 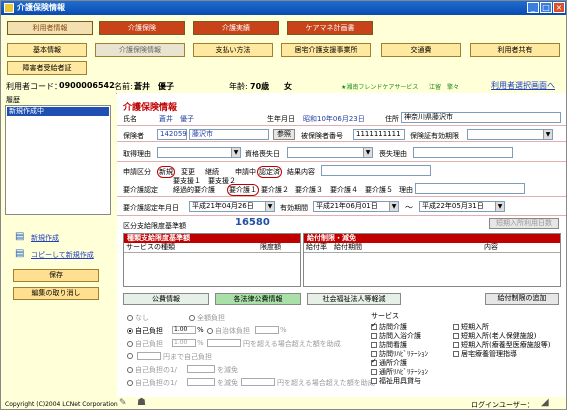 I want to click on insurer-city-field: 藤沢市, so click(x=229, y=134).